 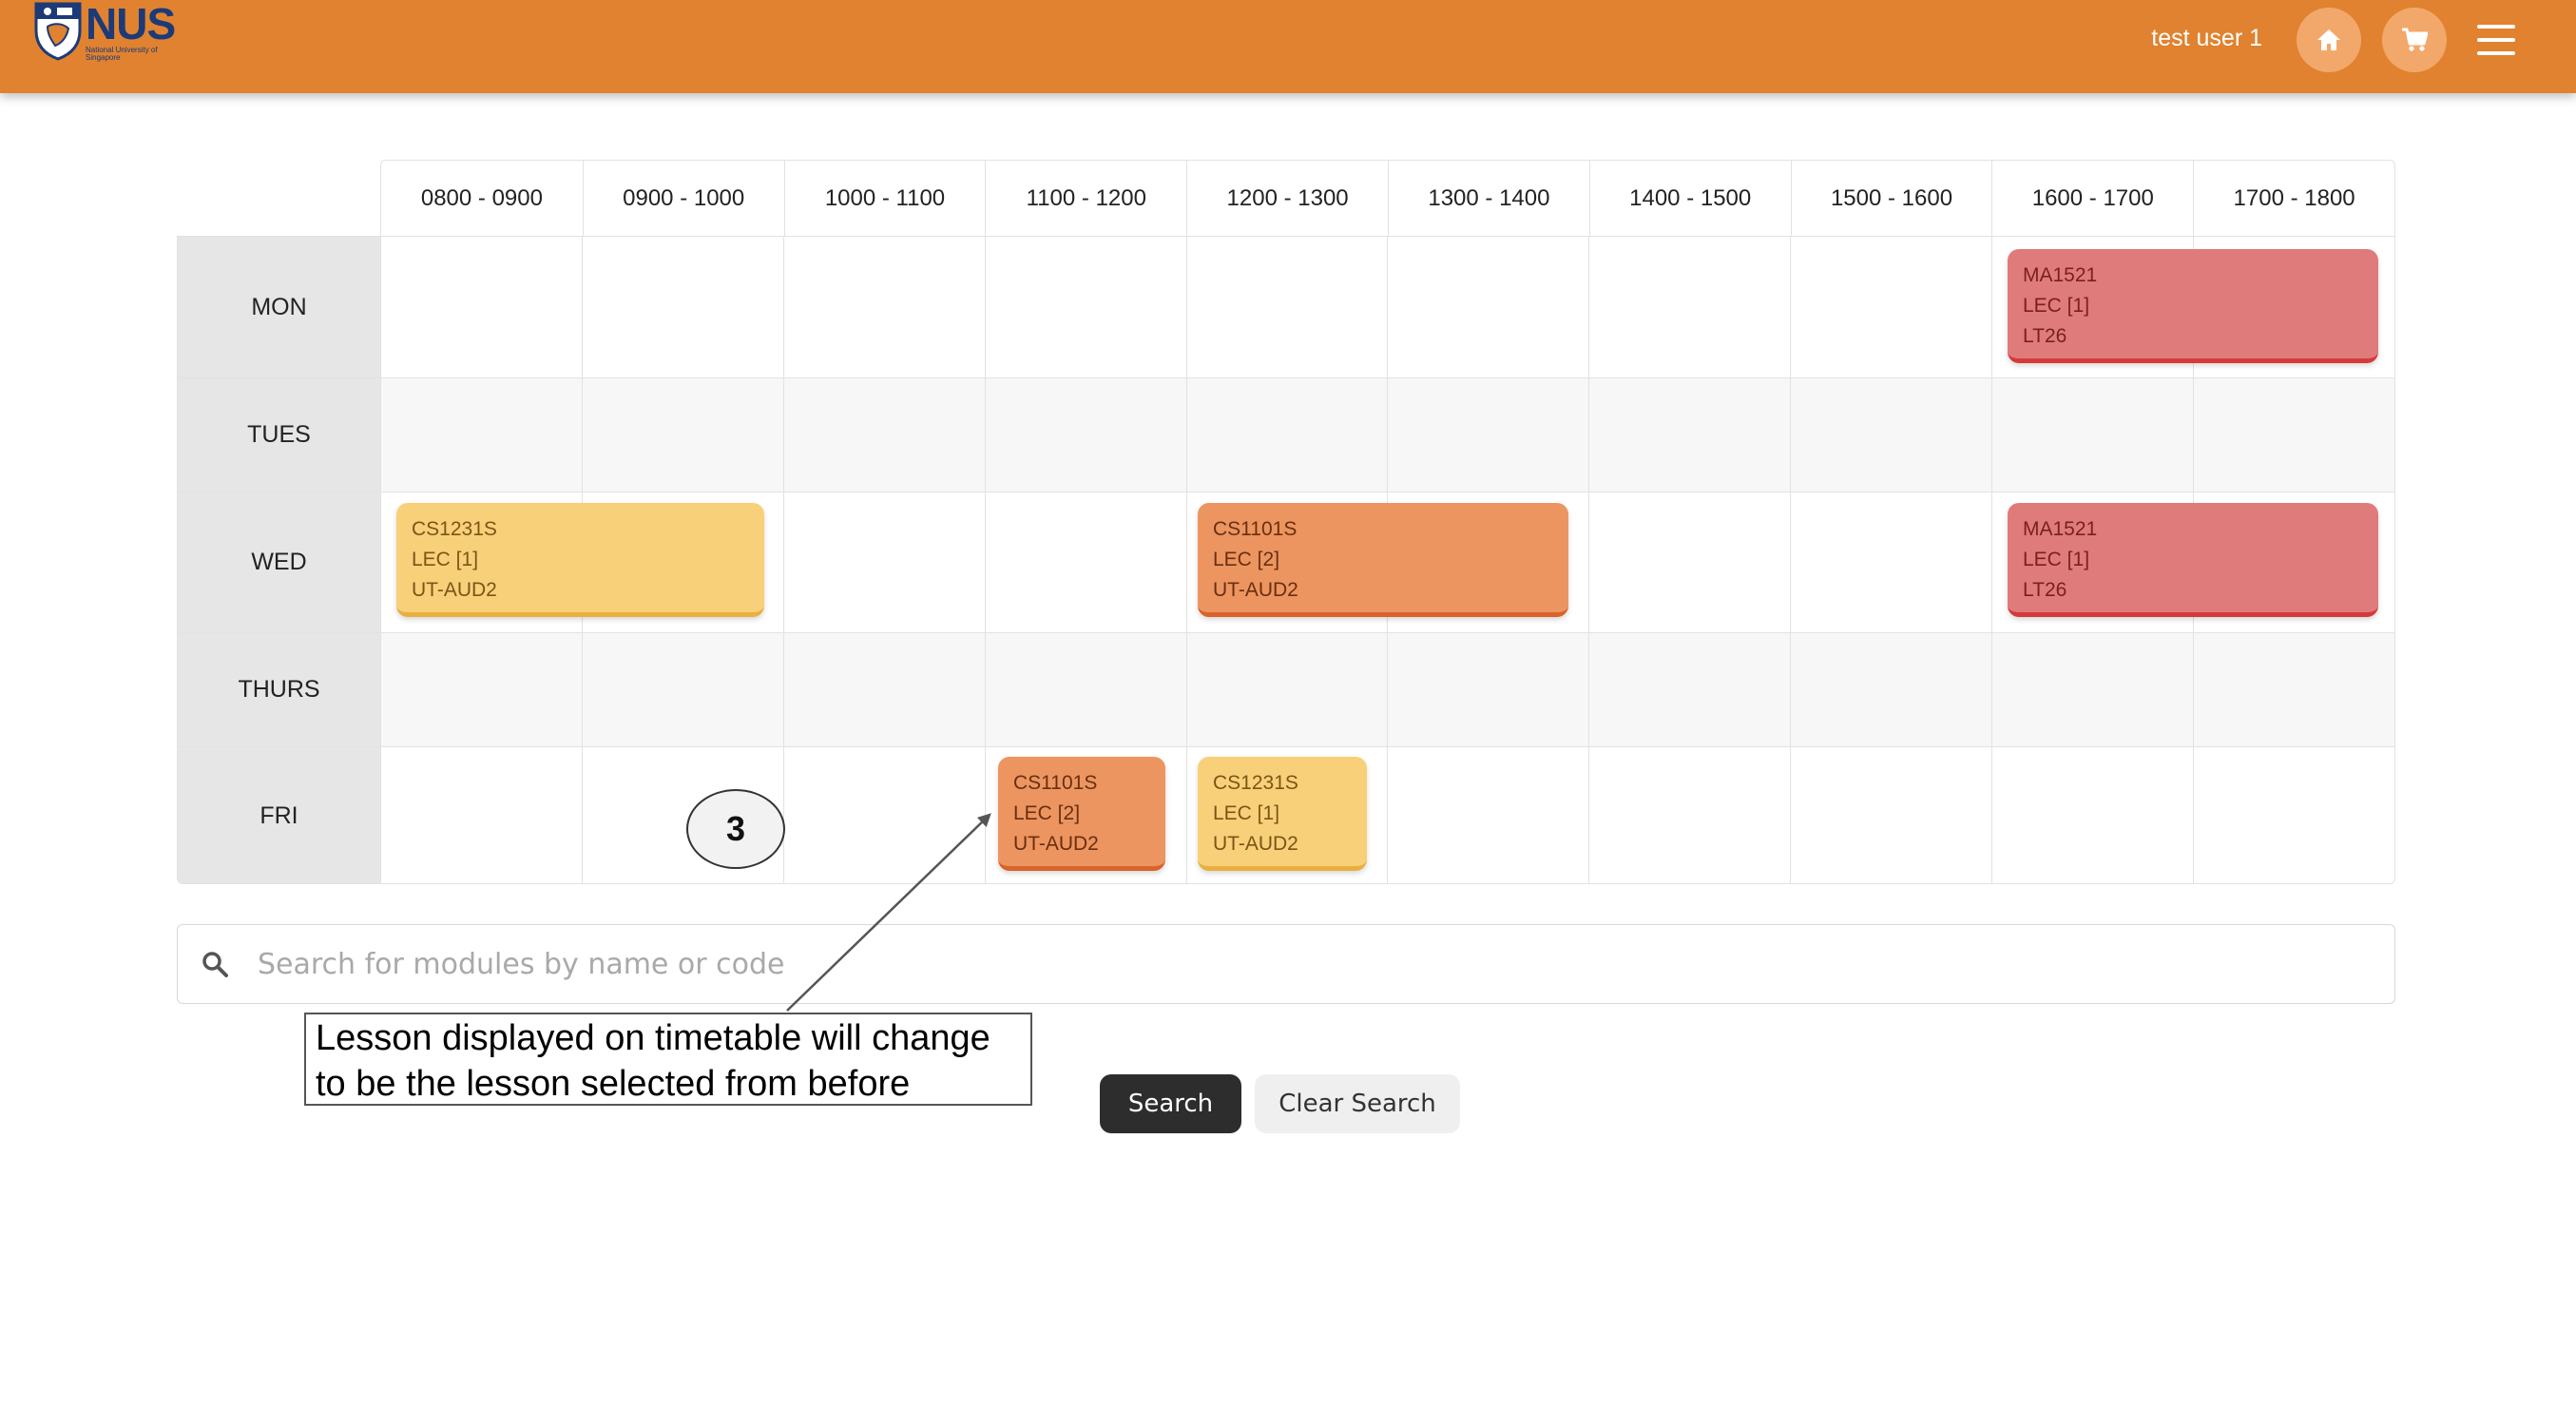 I want to click on home-icon, so click(x=2328, y=39).